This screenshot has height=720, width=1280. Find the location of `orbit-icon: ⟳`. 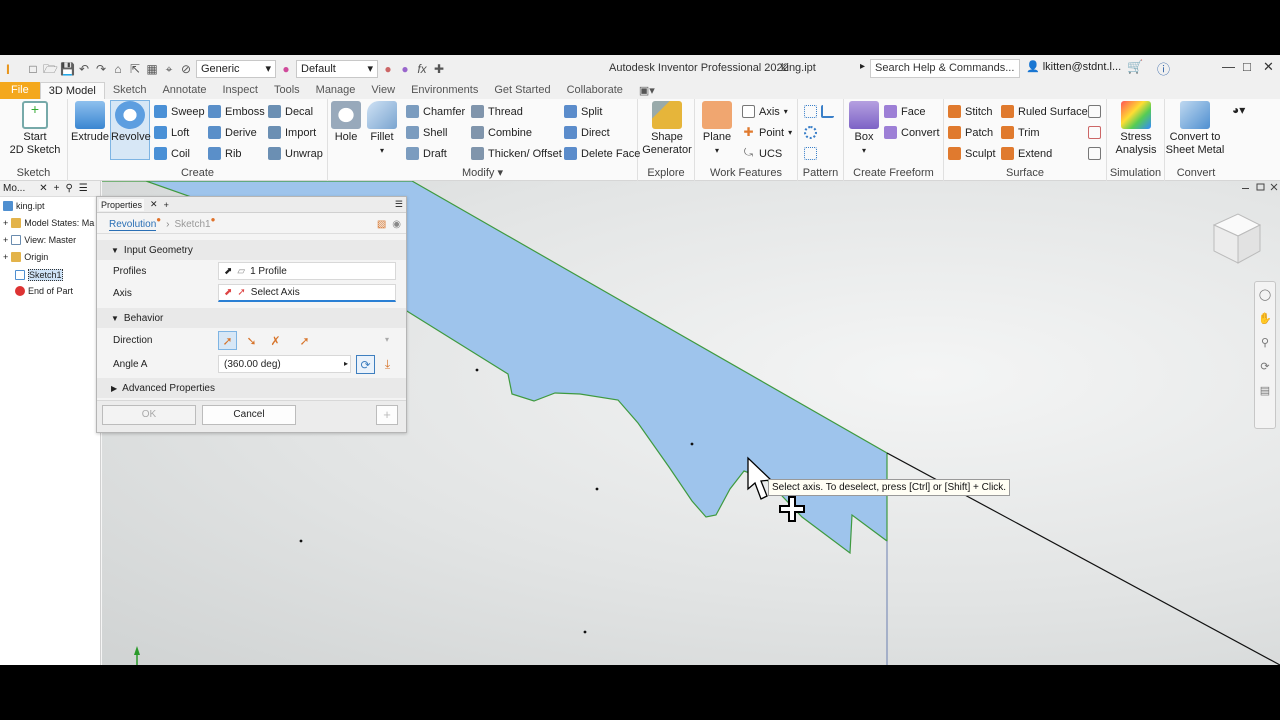

orbit-icon: ⟳ is located at coordinates (1265, 369).